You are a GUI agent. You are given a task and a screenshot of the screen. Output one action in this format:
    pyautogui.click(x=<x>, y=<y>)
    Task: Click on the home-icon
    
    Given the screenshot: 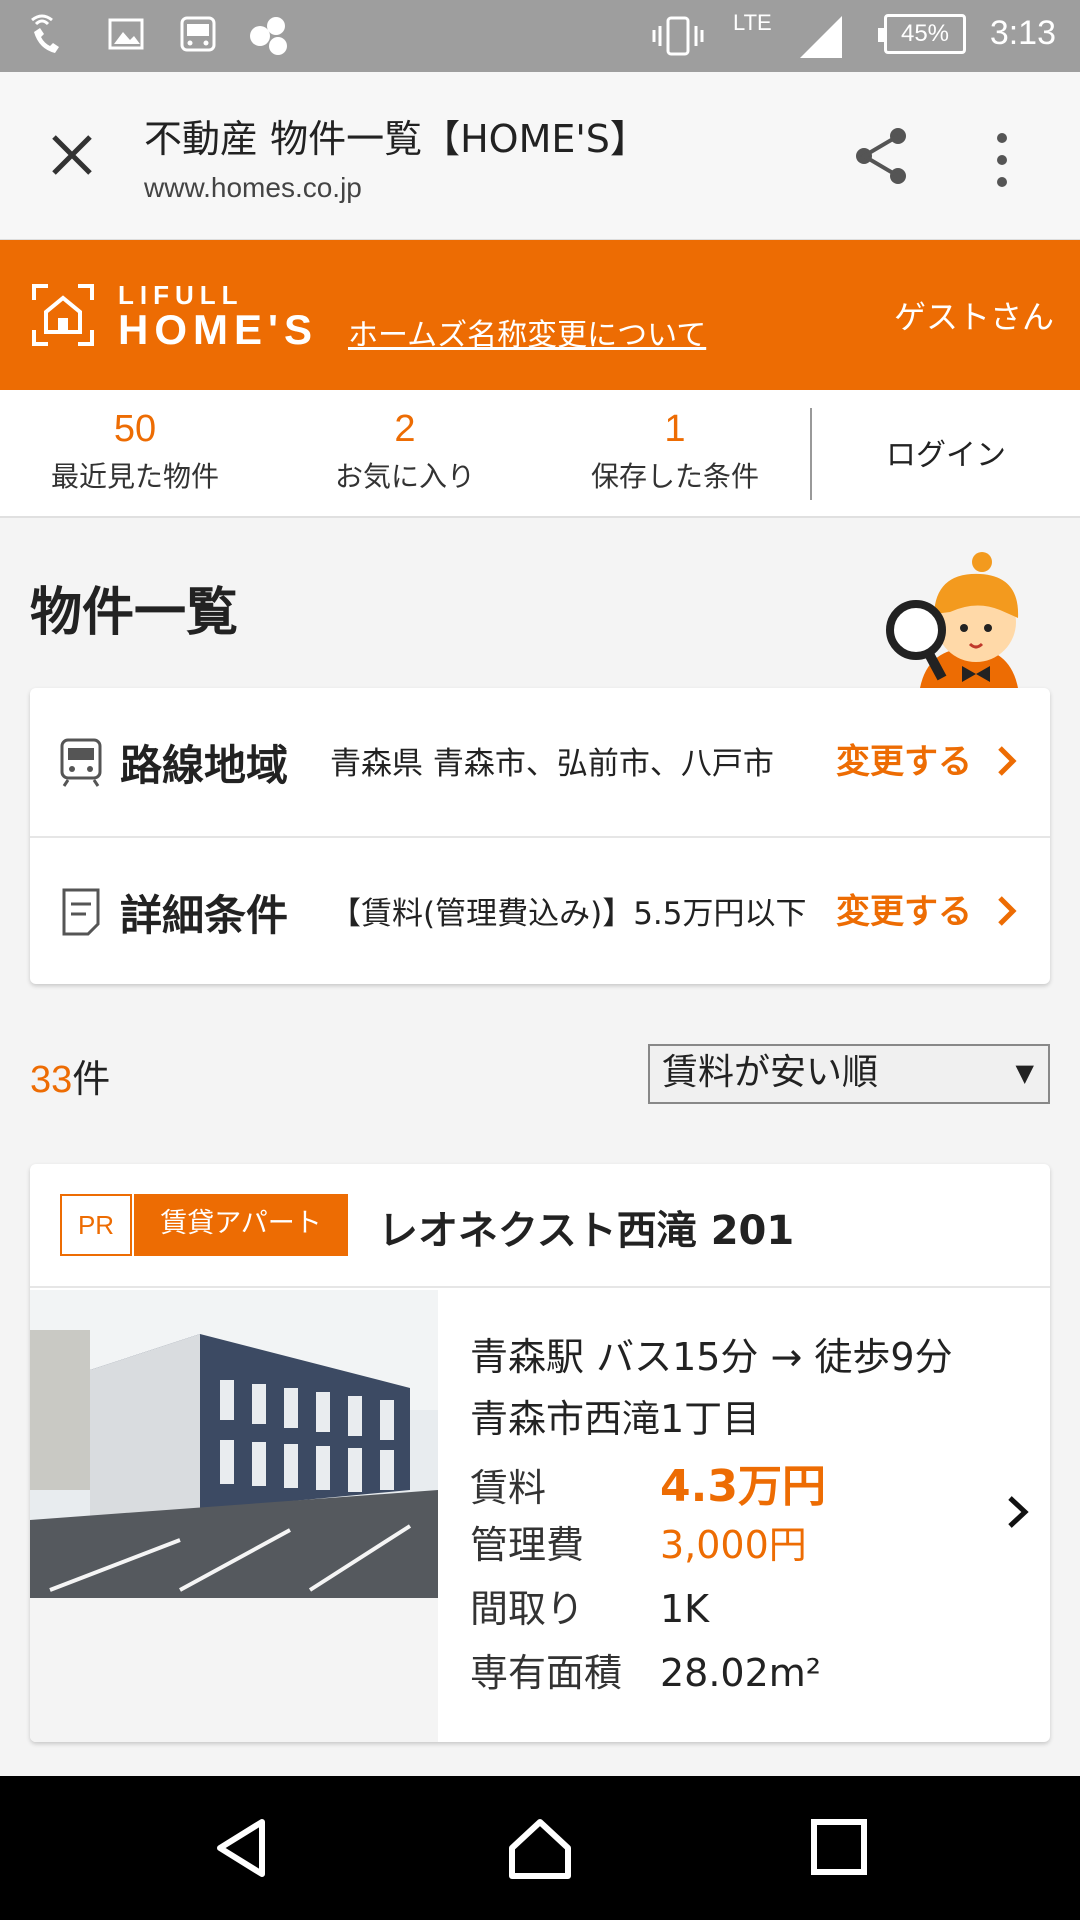 What is the action you would take?
    pyautogui.click(x=540, y=1848)
    